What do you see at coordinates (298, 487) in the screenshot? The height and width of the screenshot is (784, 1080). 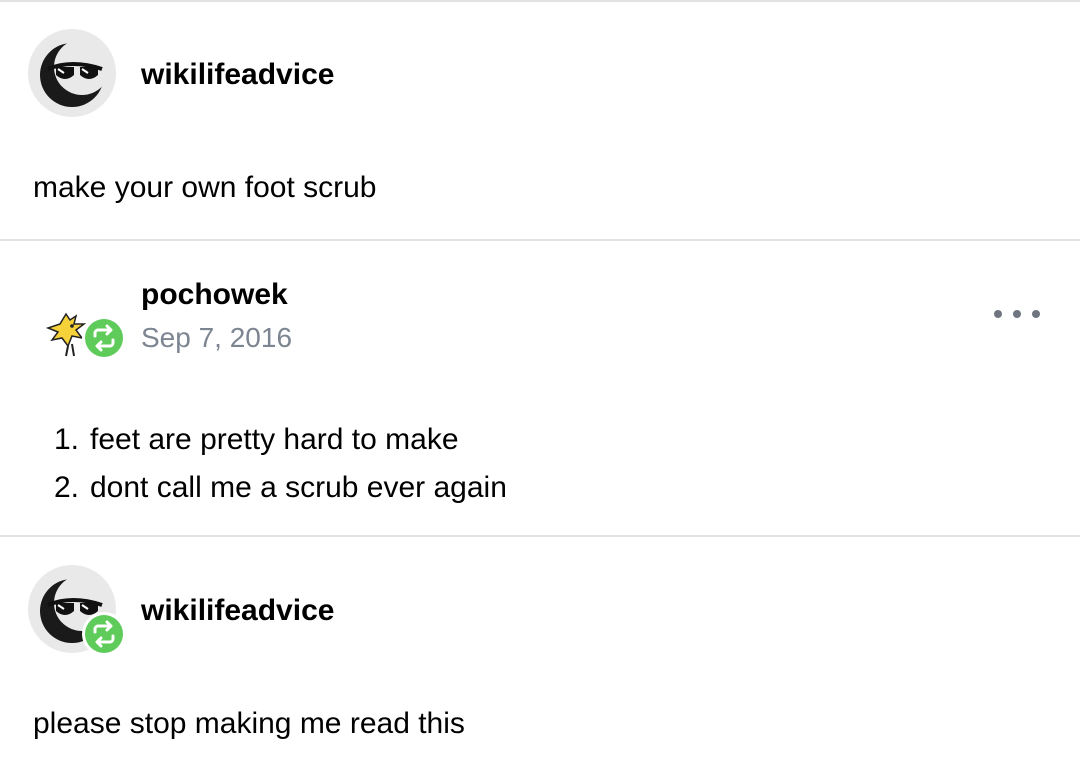 I see `list-item-text: dont call me a scrub ever again` at bounding box center [298, 487].